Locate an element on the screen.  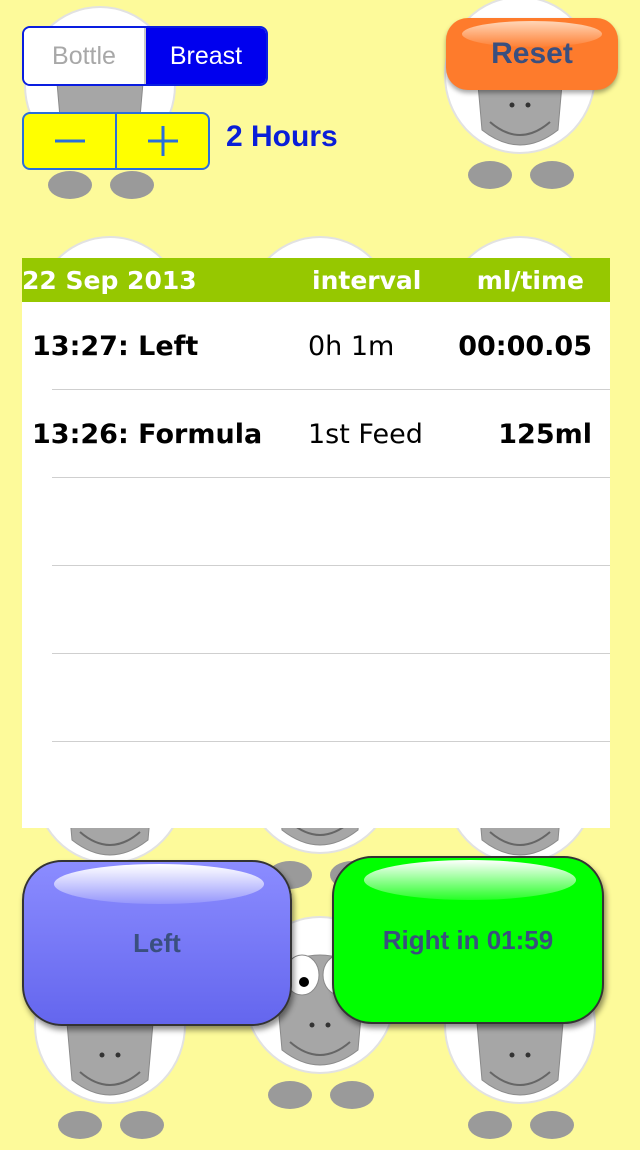
header-date: 22 Sep 2013 is located at coordinates (109, 280).